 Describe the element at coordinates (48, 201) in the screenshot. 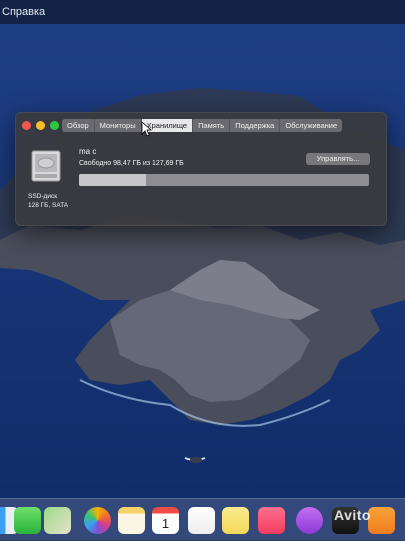

I see `disk-description: SSD-диск 128 ГБ, SATA` at that location.